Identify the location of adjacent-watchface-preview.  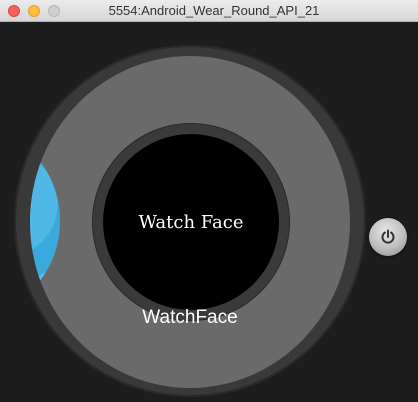
(46, 221).